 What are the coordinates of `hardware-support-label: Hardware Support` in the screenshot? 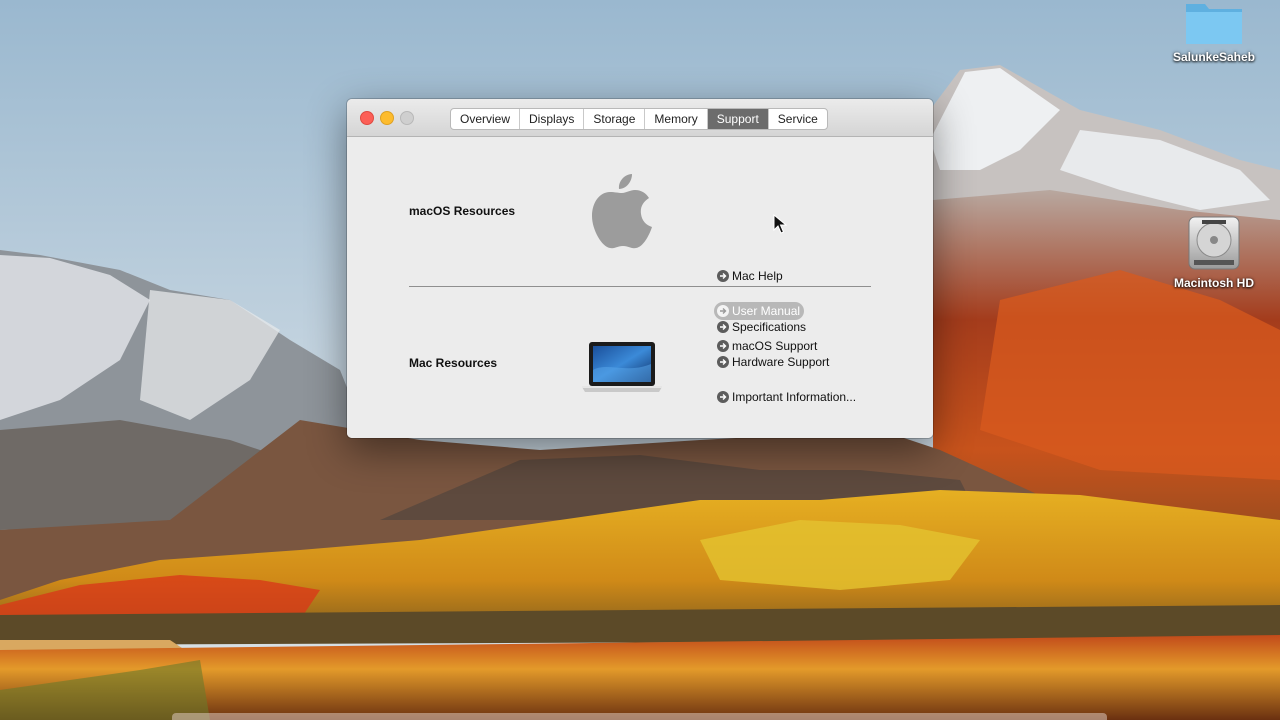 It's located at (781, 362).